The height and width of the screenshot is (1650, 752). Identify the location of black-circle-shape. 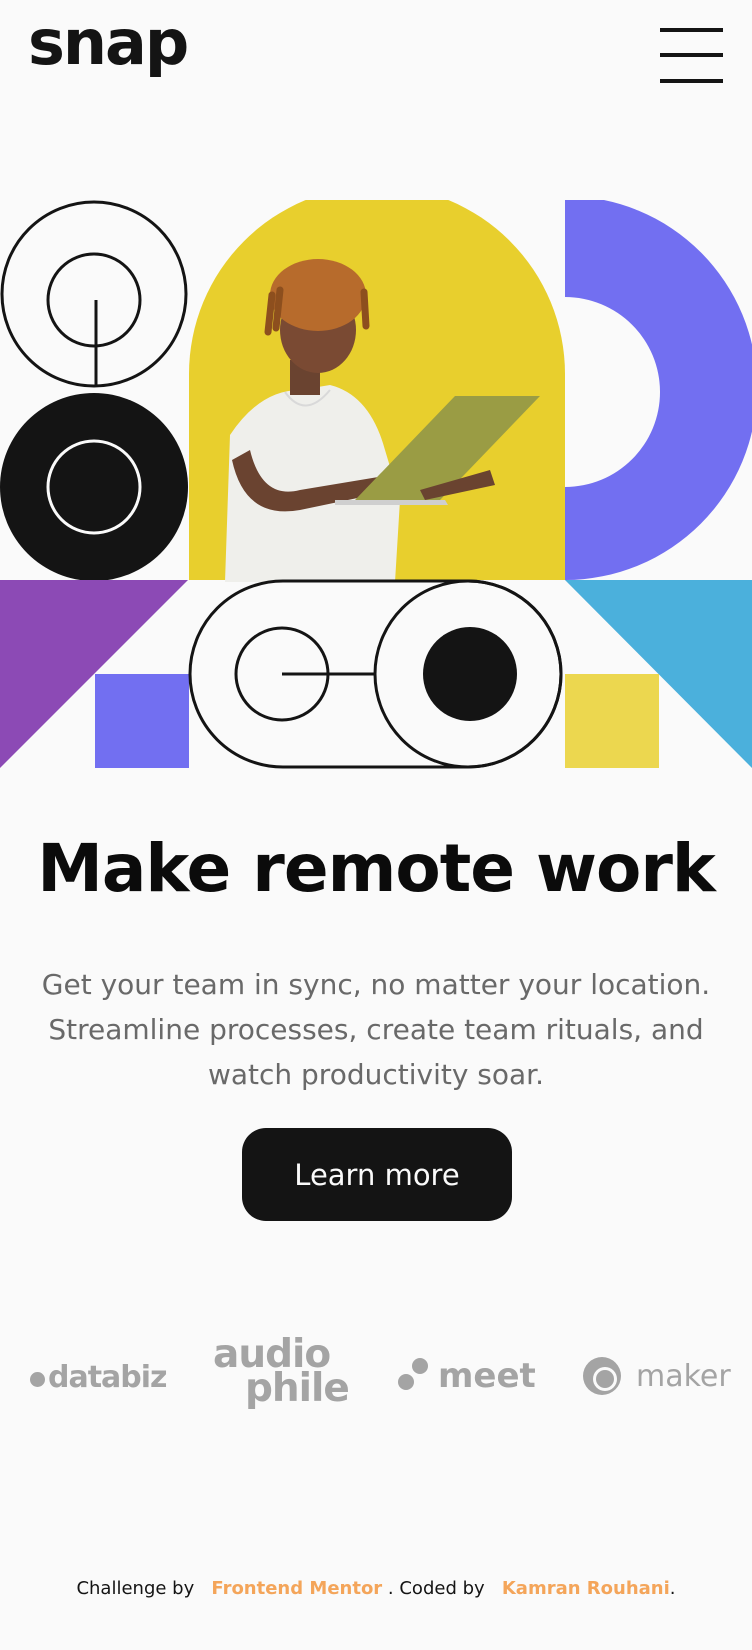
(94, 487).